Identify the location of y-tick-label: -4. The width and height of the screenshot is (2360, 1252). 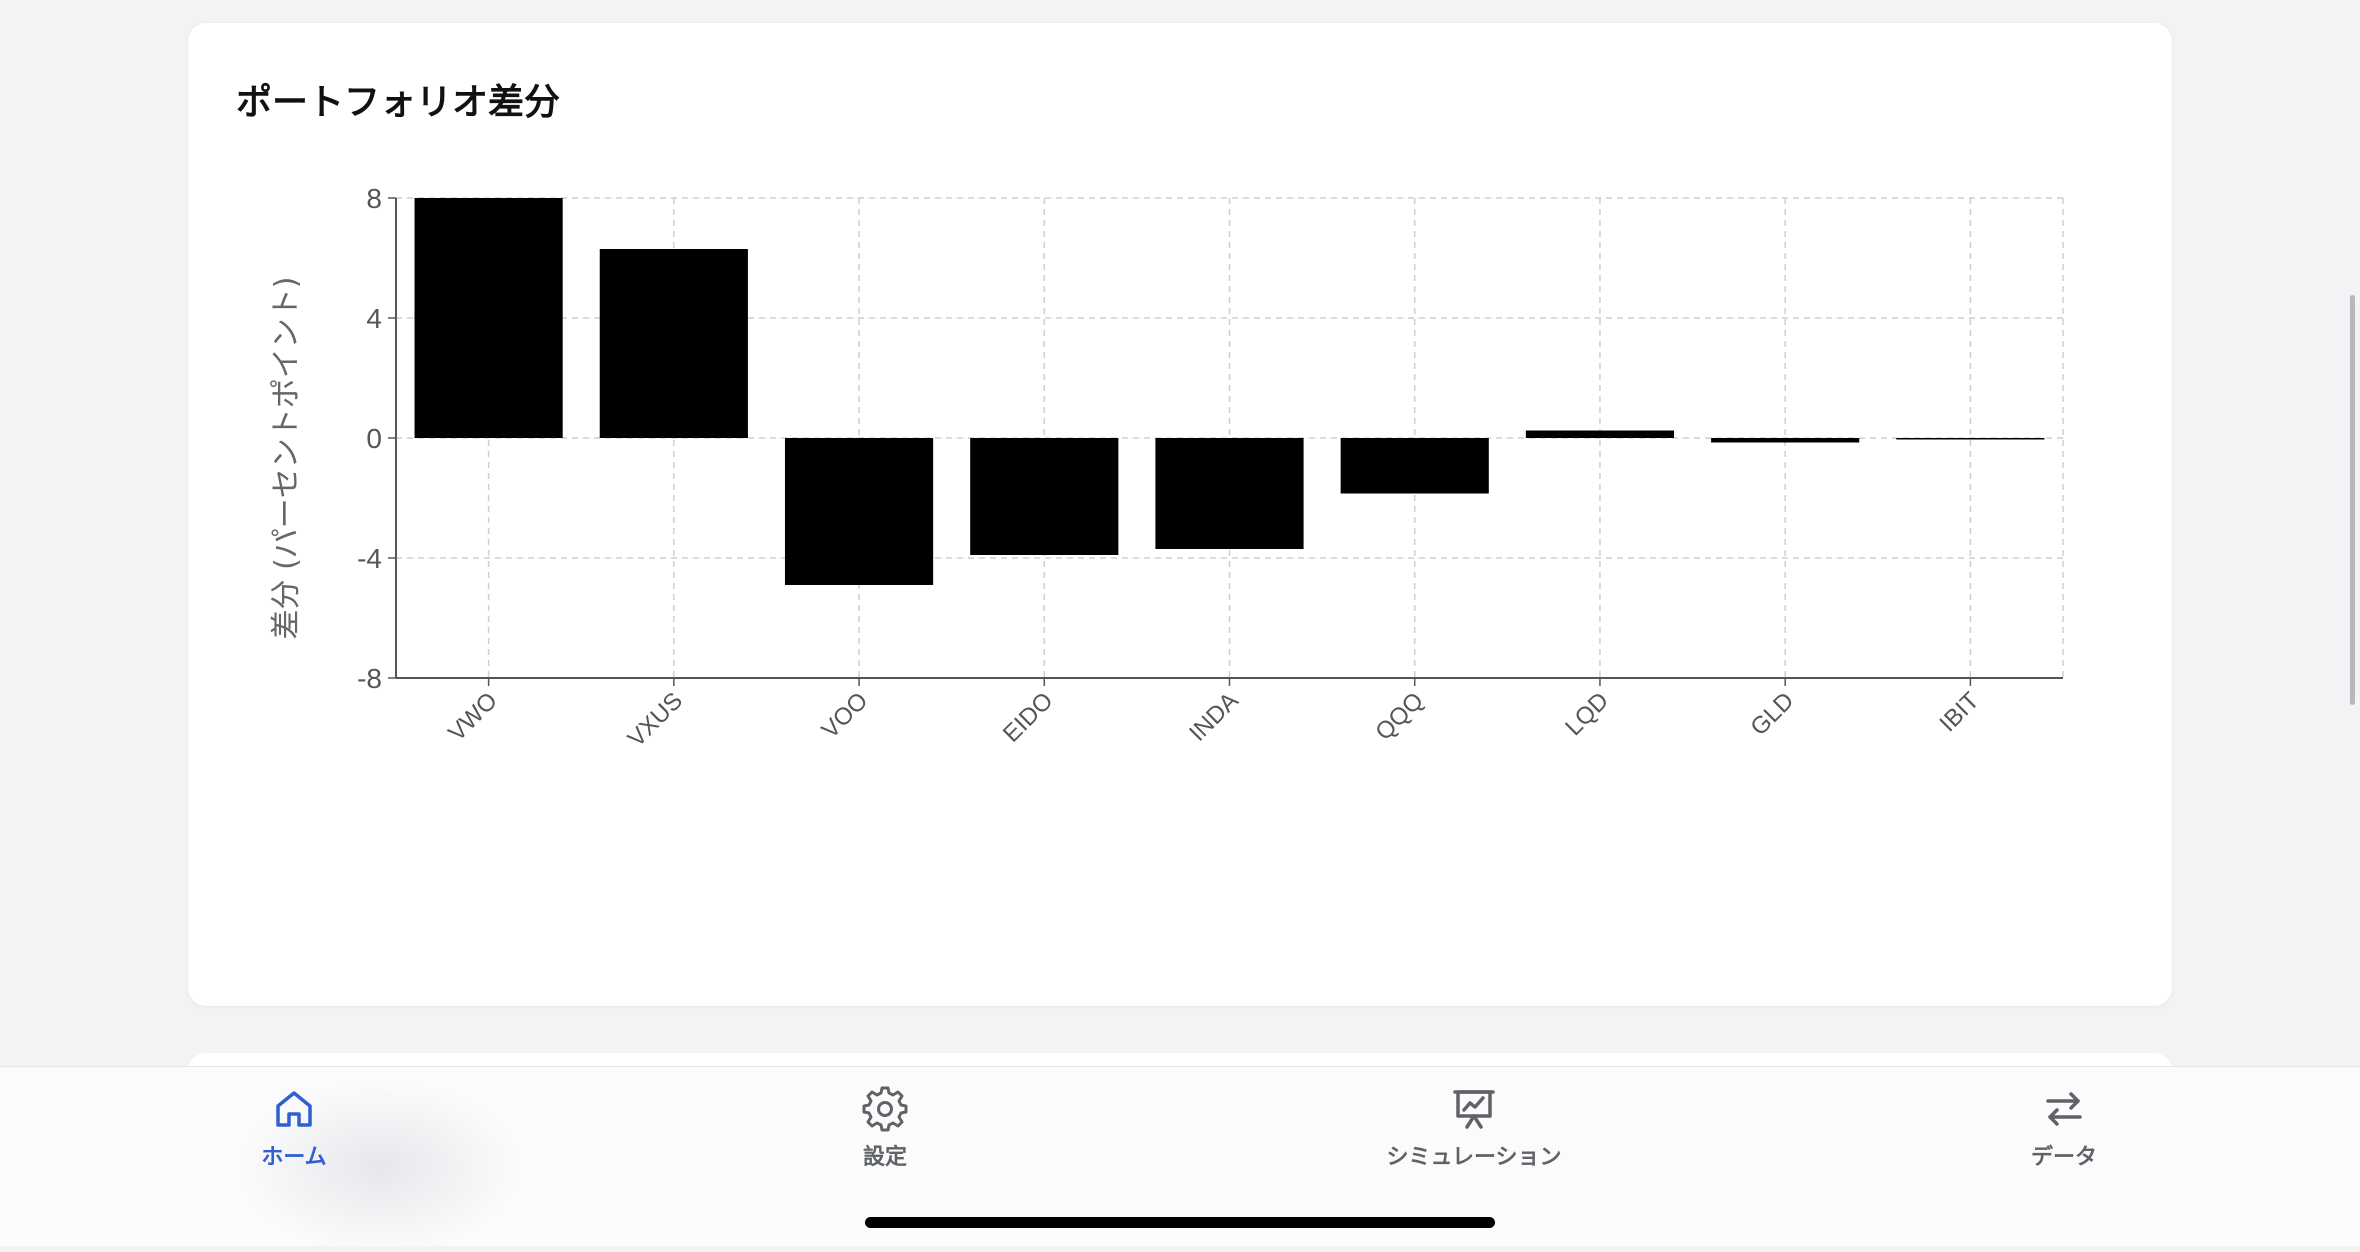
(369, 558).